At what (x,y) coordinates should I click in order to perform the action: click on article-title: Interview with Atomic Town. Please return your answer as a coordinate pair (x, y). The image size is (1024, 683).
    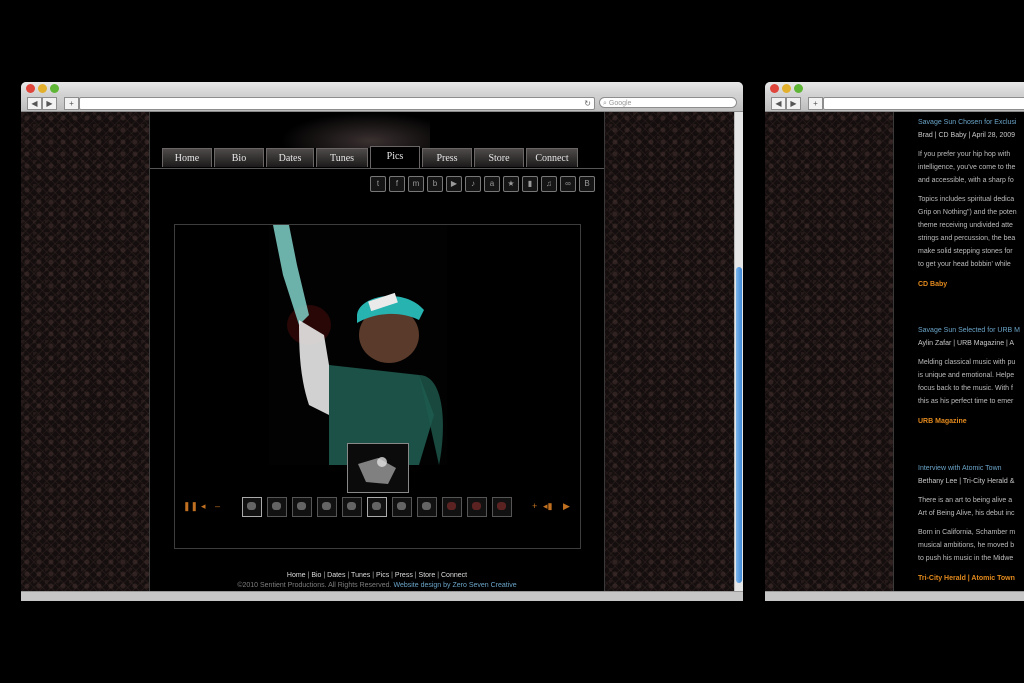
    Looking at the image, I should click on (971, 469).